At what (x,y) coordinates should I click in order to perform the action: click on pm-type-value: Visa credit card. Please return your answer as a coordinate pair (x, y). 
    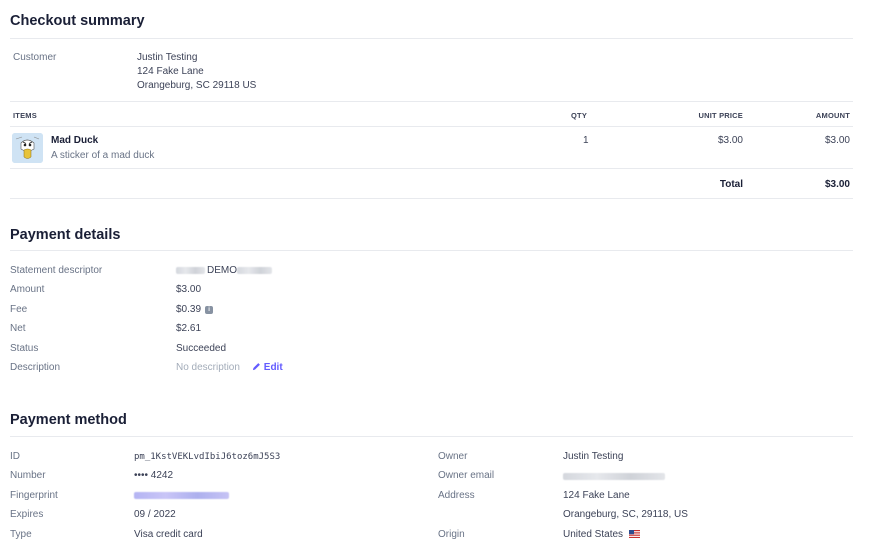
    Looking at the image, I should click on (168, 534).